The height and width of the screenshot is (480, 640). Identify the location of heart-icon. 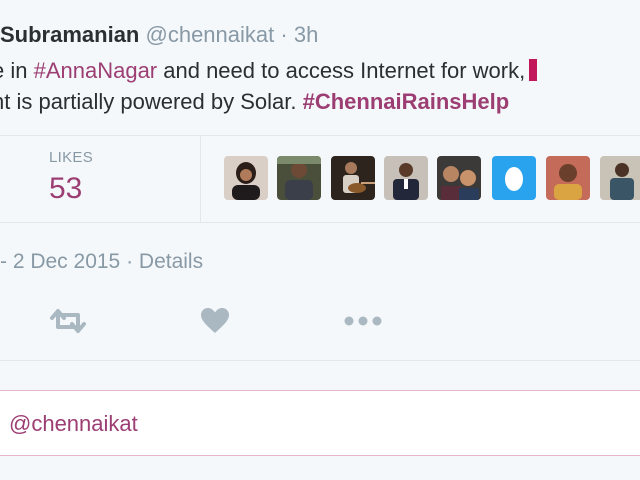
(215, 323).